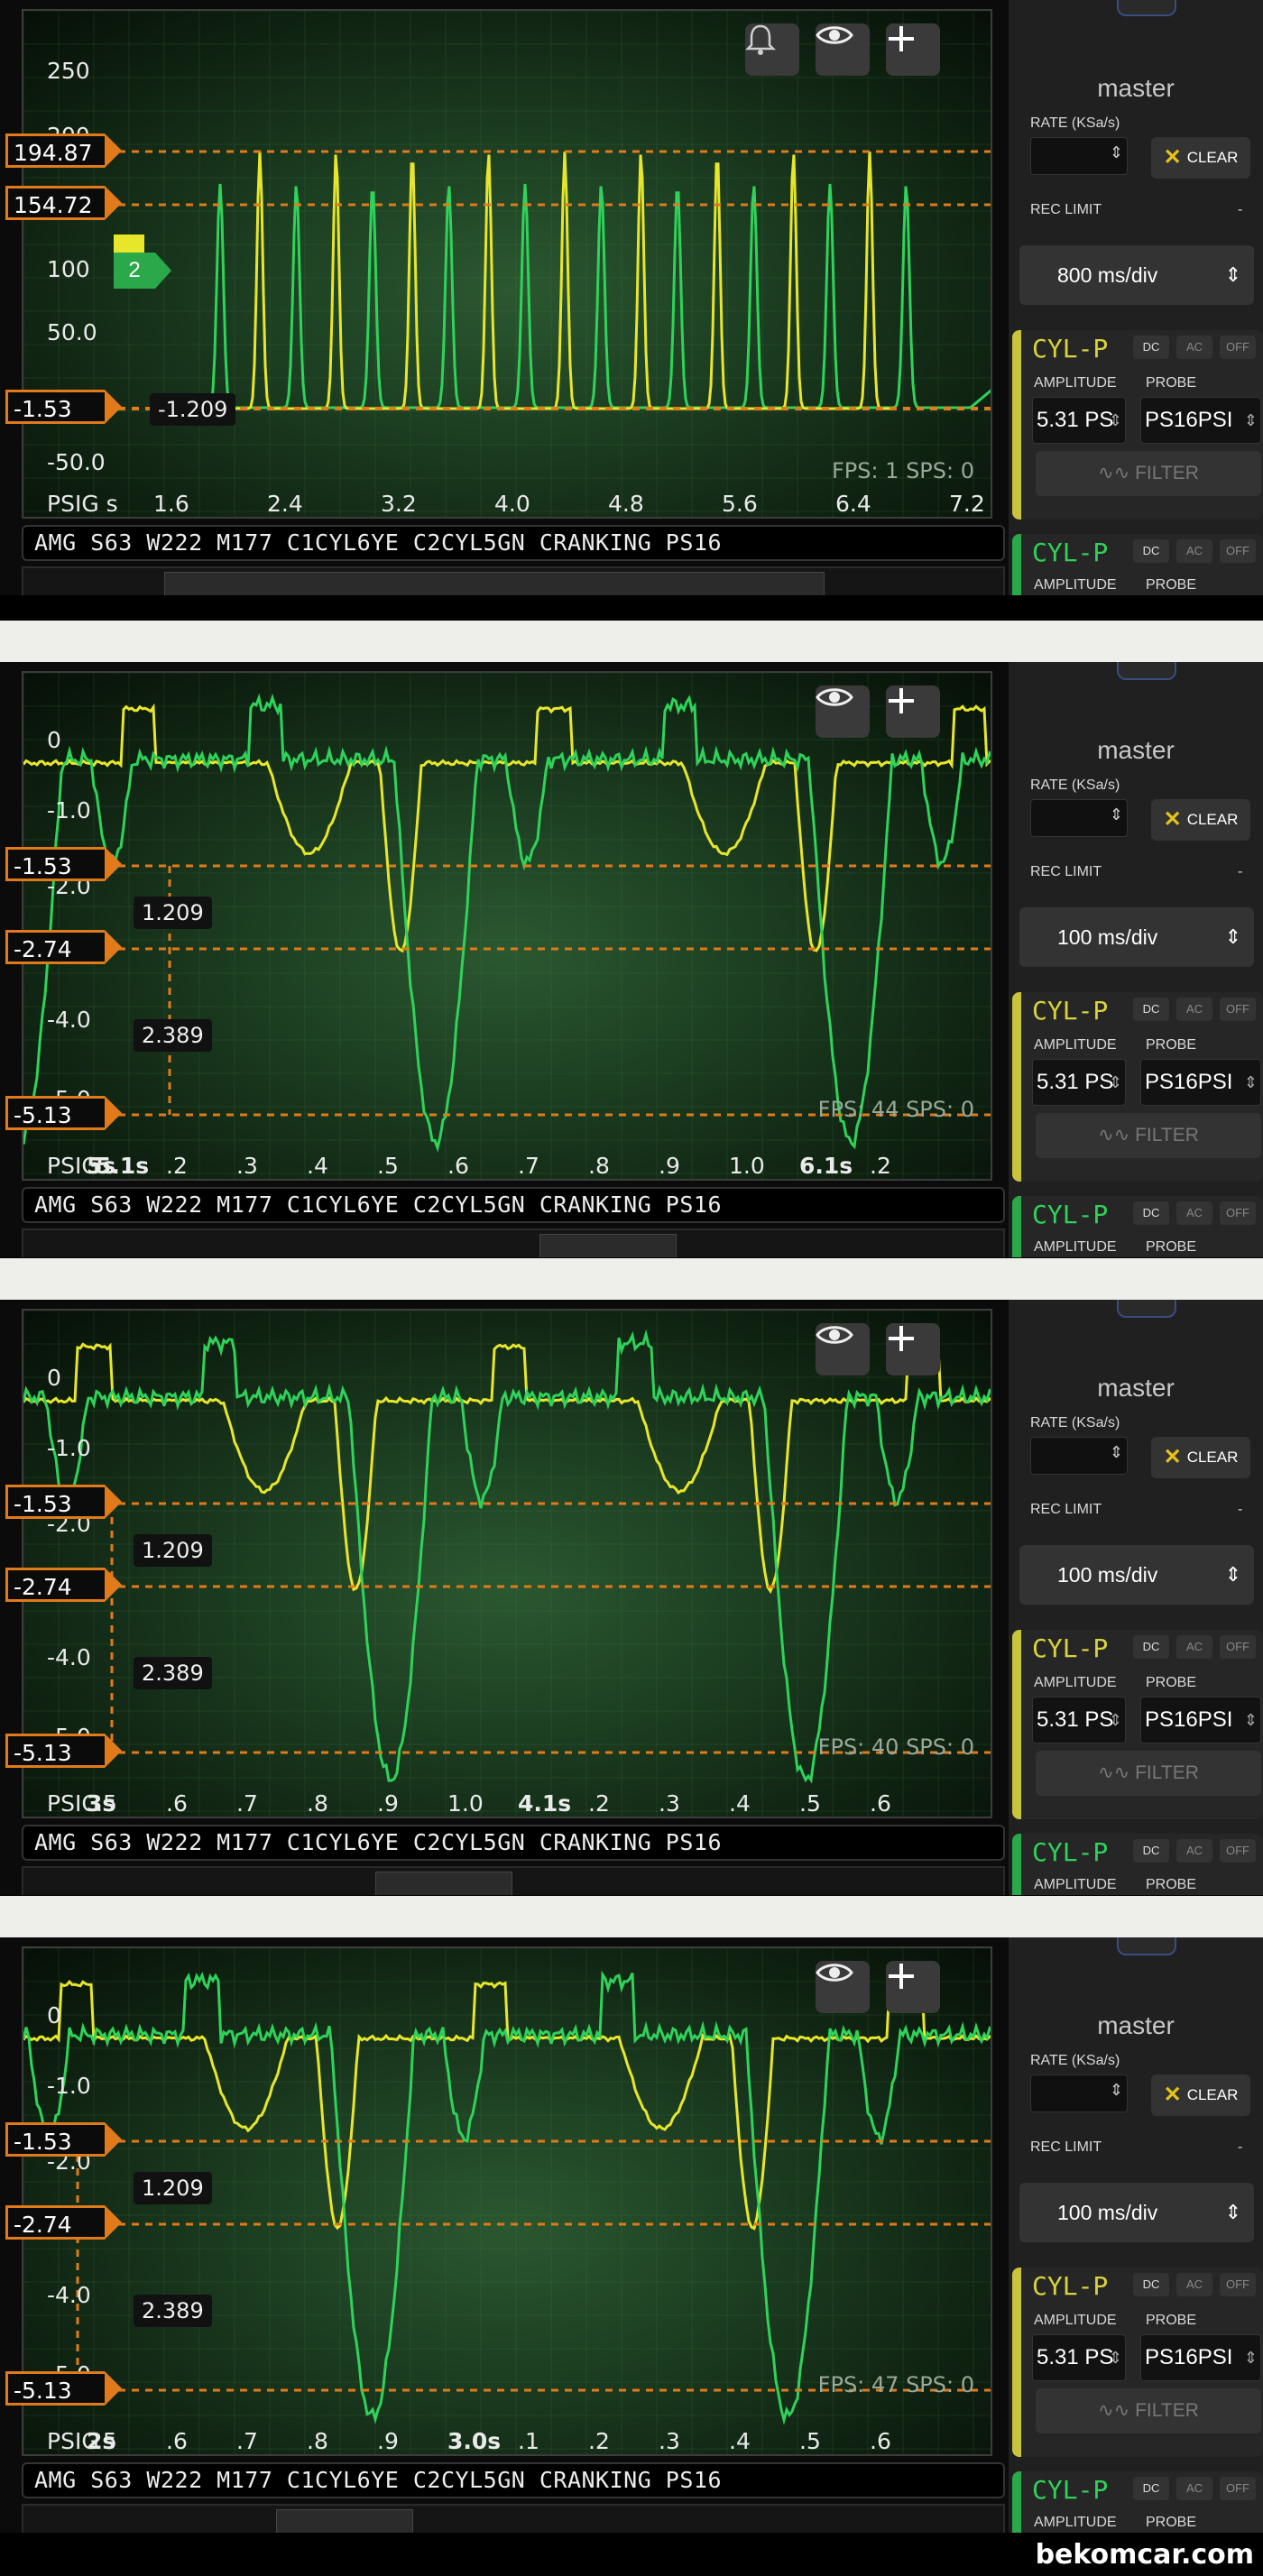 Image resolution: width=1263 pixels, height=2576 pixels. I want to click on y-label: -4.0, so click(69, 1657).